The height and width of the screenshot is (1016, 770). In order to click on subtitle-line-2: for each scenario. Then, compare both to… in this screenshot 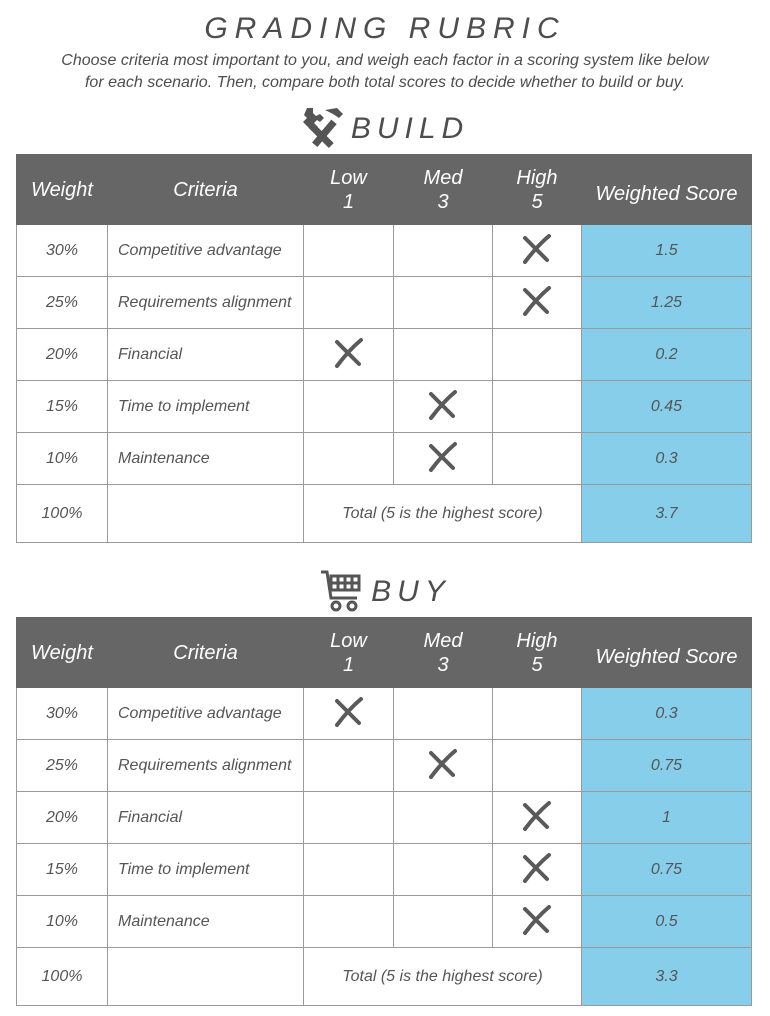, I will do `click(385, 82)`.